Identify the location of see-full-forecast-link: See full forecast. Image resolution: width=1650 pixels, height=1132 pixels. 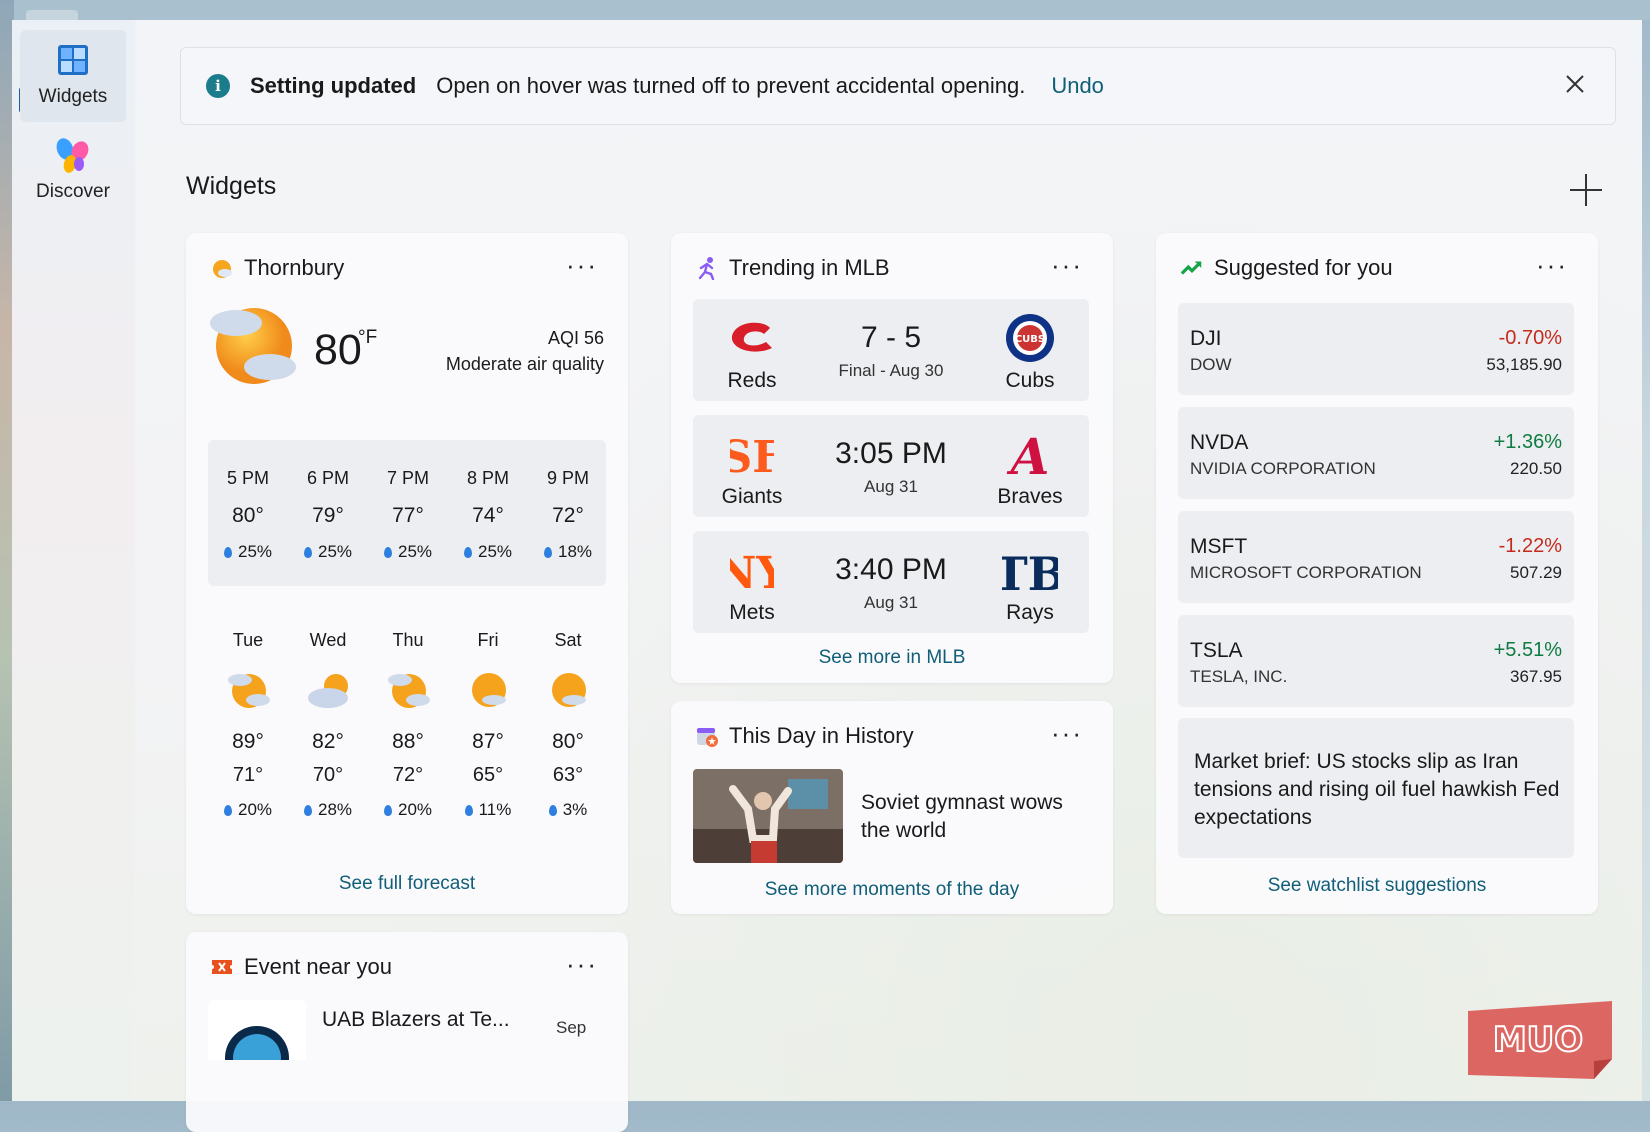
(407, 884).